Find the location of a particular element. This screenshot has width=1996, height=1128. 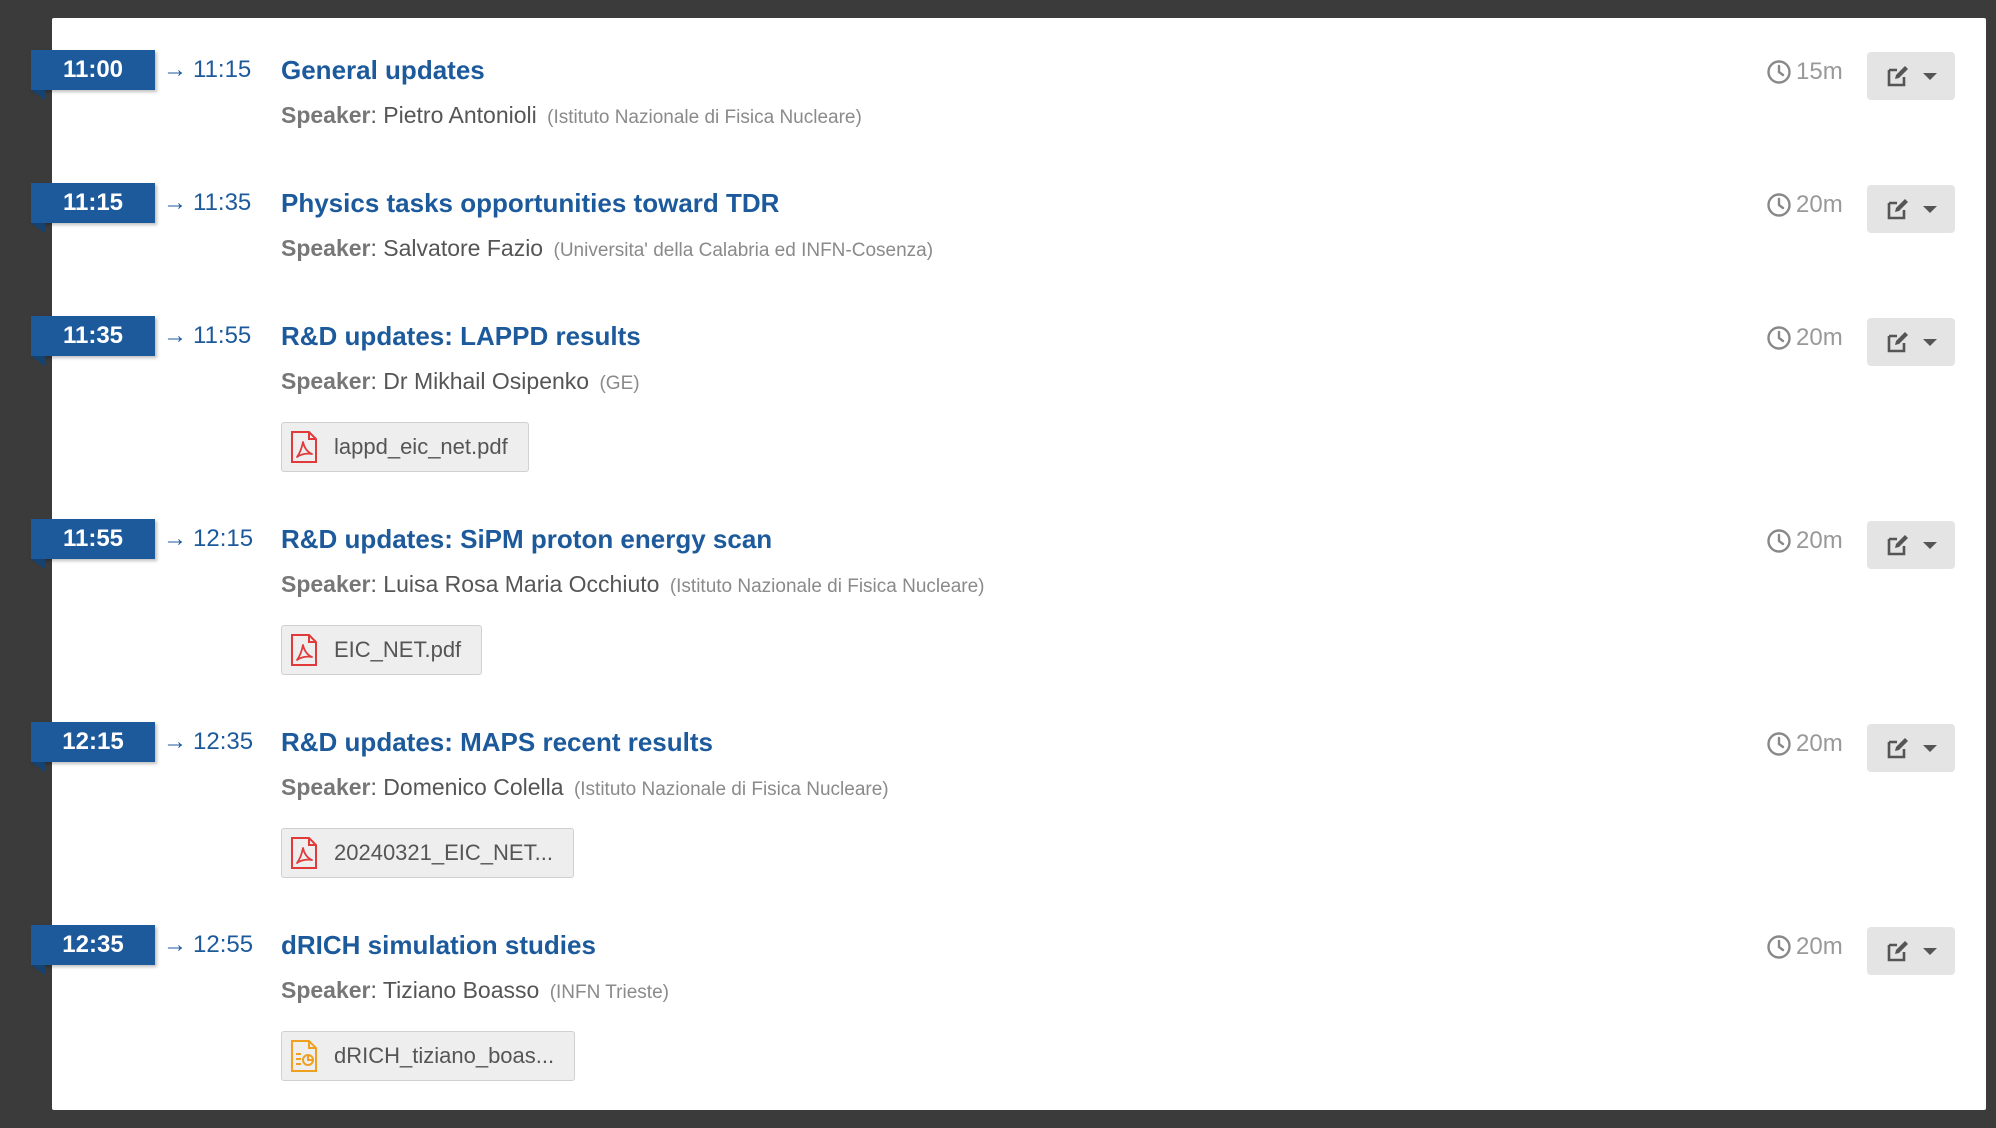

speaker-line: Speaker: Dr Mikhail Osipenko (GE) is located at coordinates (460, 381).